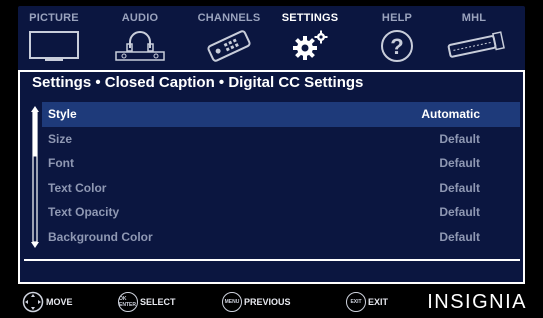  What do you see at coordinates (60, 138) in the screenshot?
I see `setting-label: Size` at bounding box center [60, 138].